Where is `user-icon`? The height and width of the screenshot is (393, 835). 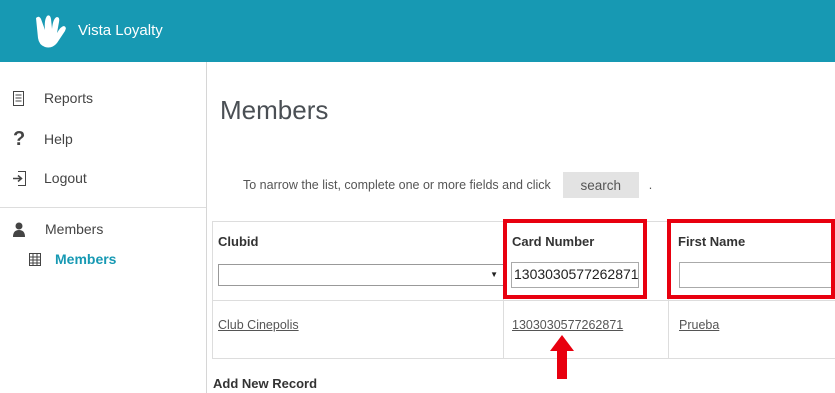 user-icon is located at coordinates (19, 229).